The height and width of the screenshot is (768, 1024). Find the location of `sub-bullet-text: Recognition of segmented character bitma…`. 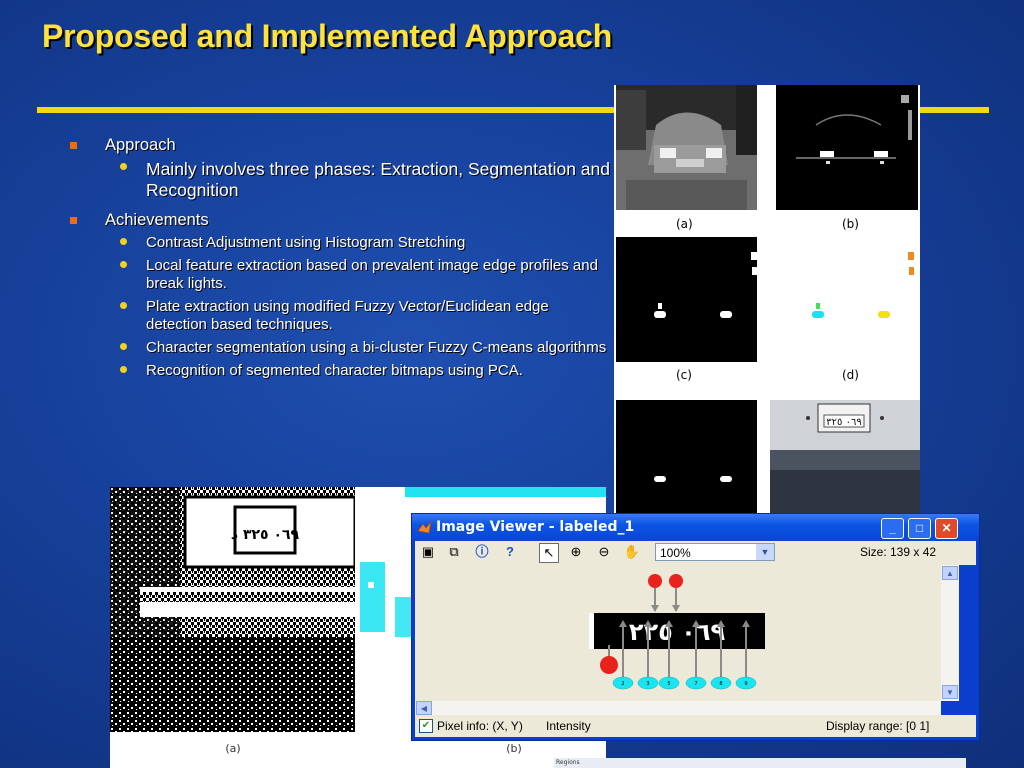

sub-bullet-text: Recognition of segmented character bitma… is located at coordinates (334, 370).